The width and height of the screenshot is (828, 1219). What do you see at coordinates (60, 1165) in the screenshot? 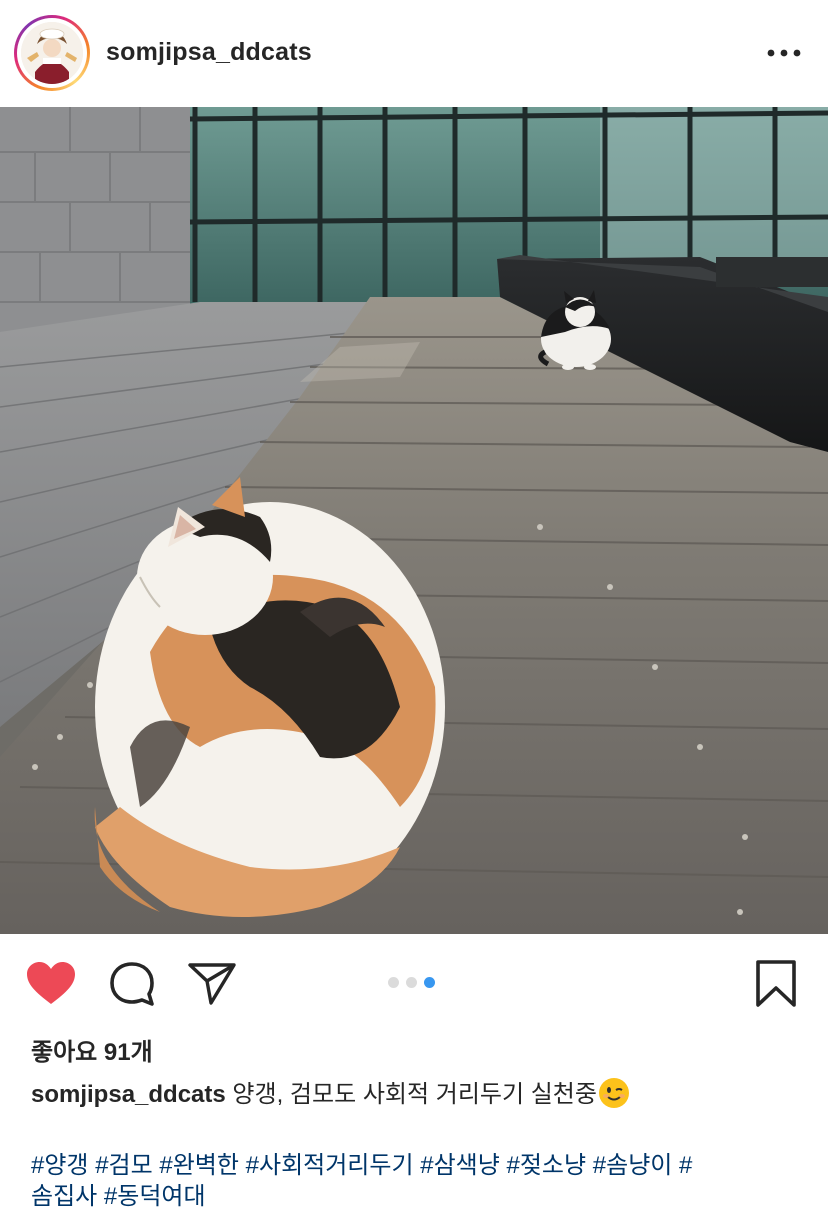
I see `hashtag-link: #양갱` at bounding box center [60, 1165].